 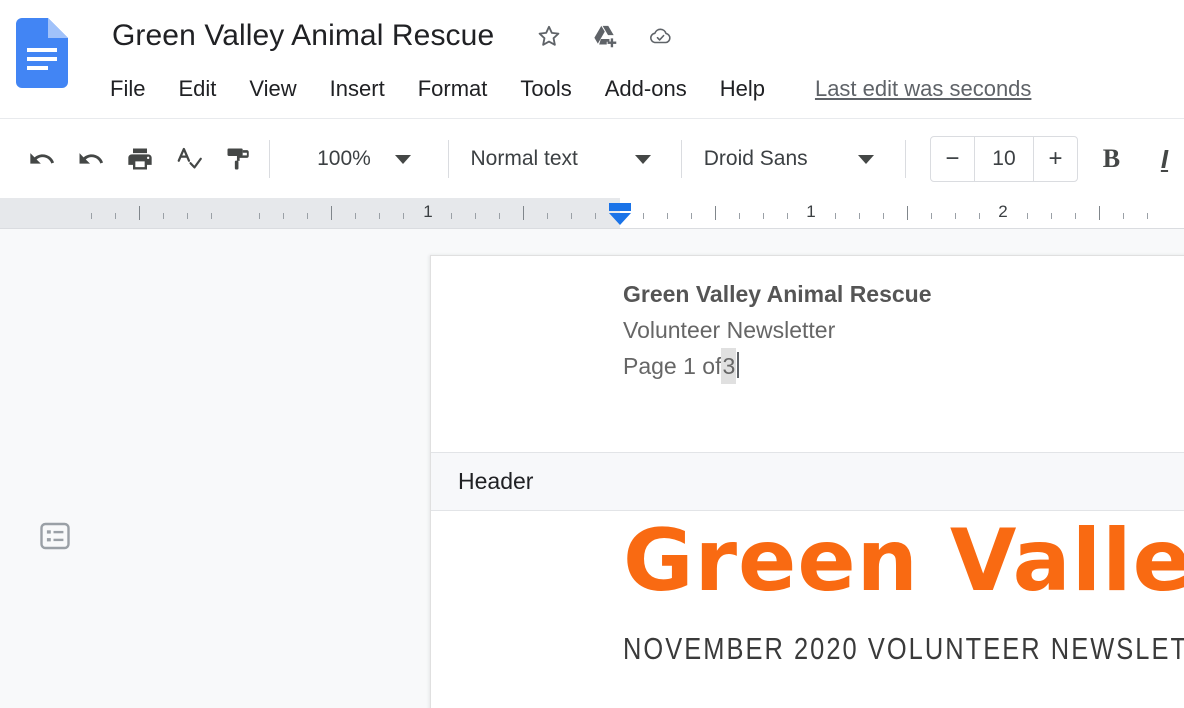 I want to click on redo-icon, so click(x=90, y=159).